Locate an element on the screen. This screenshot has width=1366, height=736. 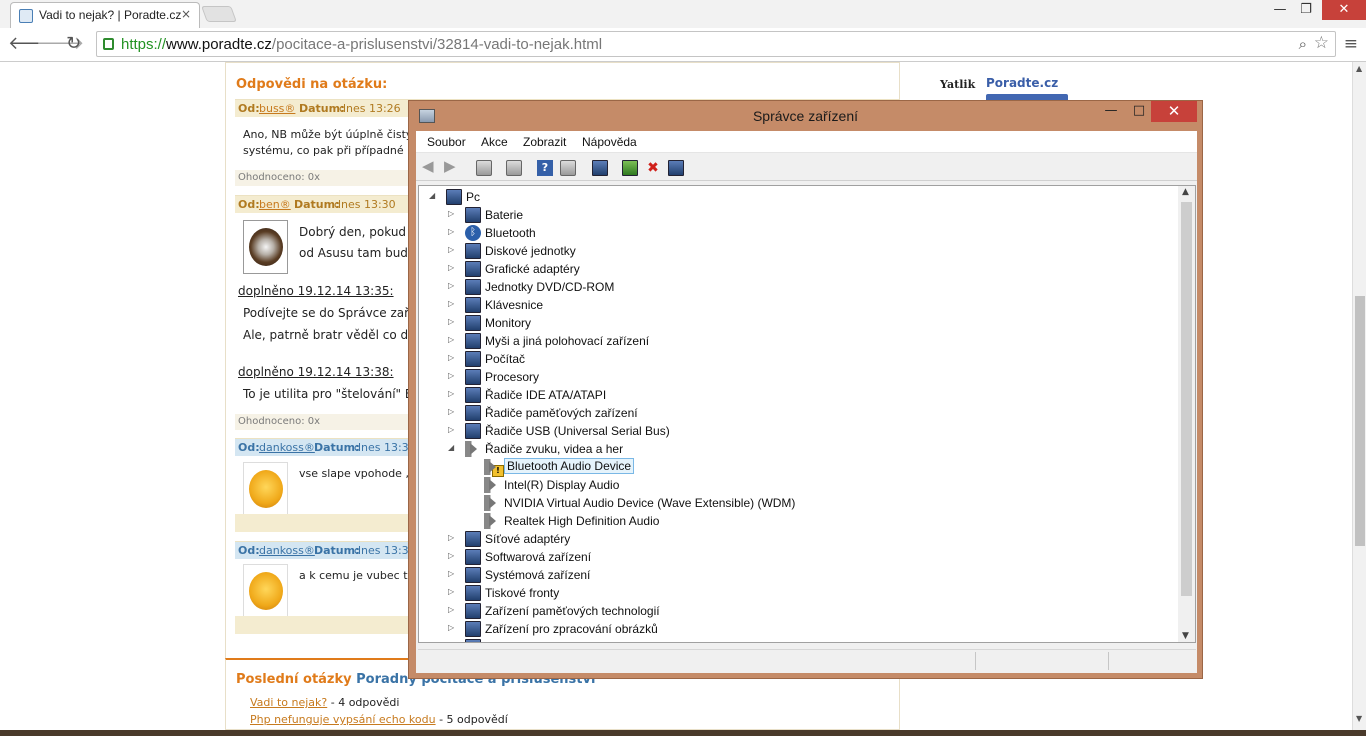
menu-napoveda: Nápověda is located at coordinates (609, 142).